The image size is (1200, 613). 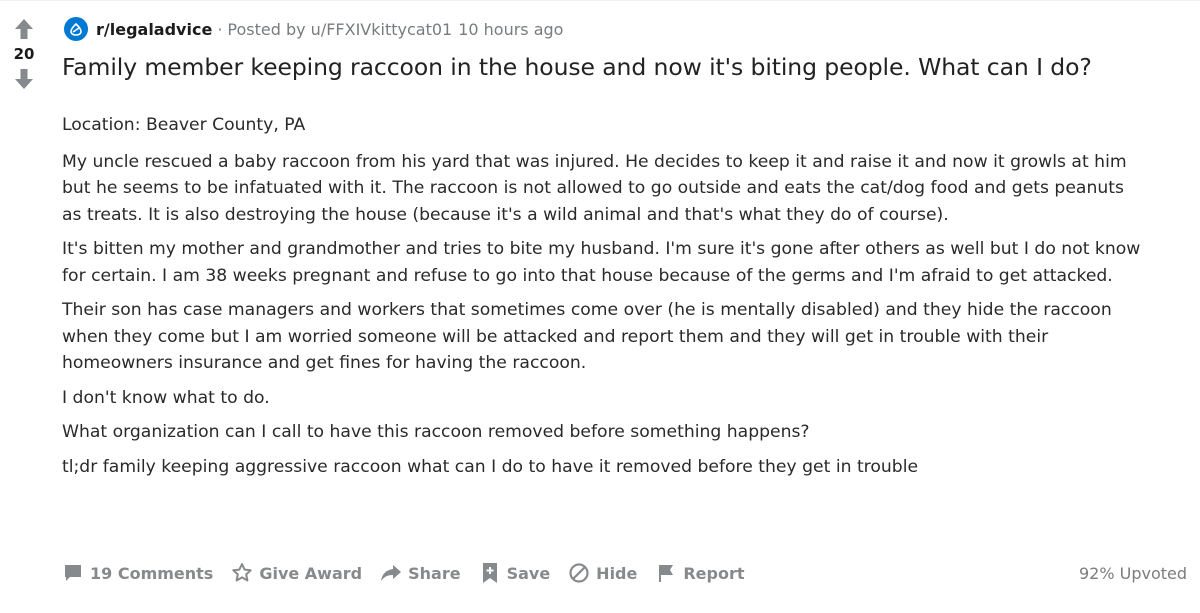 I want to click on hide-button: Hide, so click(x=602, y=573).